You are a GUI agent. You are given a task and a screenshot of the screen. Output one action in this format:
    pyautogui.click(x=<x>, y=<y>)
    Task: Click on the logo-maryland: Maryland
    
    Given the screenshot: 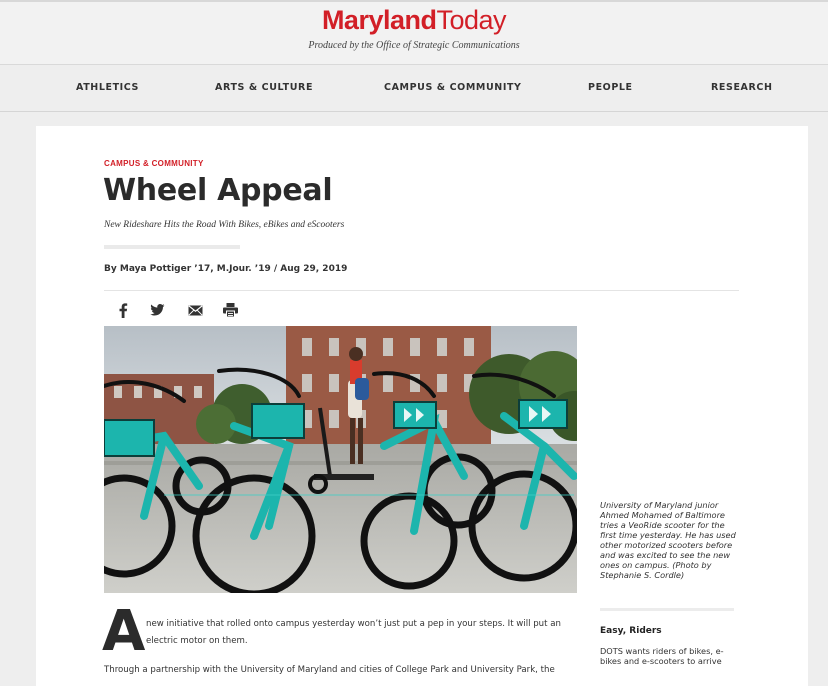 What is the action you would take?
    pyautogui.click(x=379, y=20)
    